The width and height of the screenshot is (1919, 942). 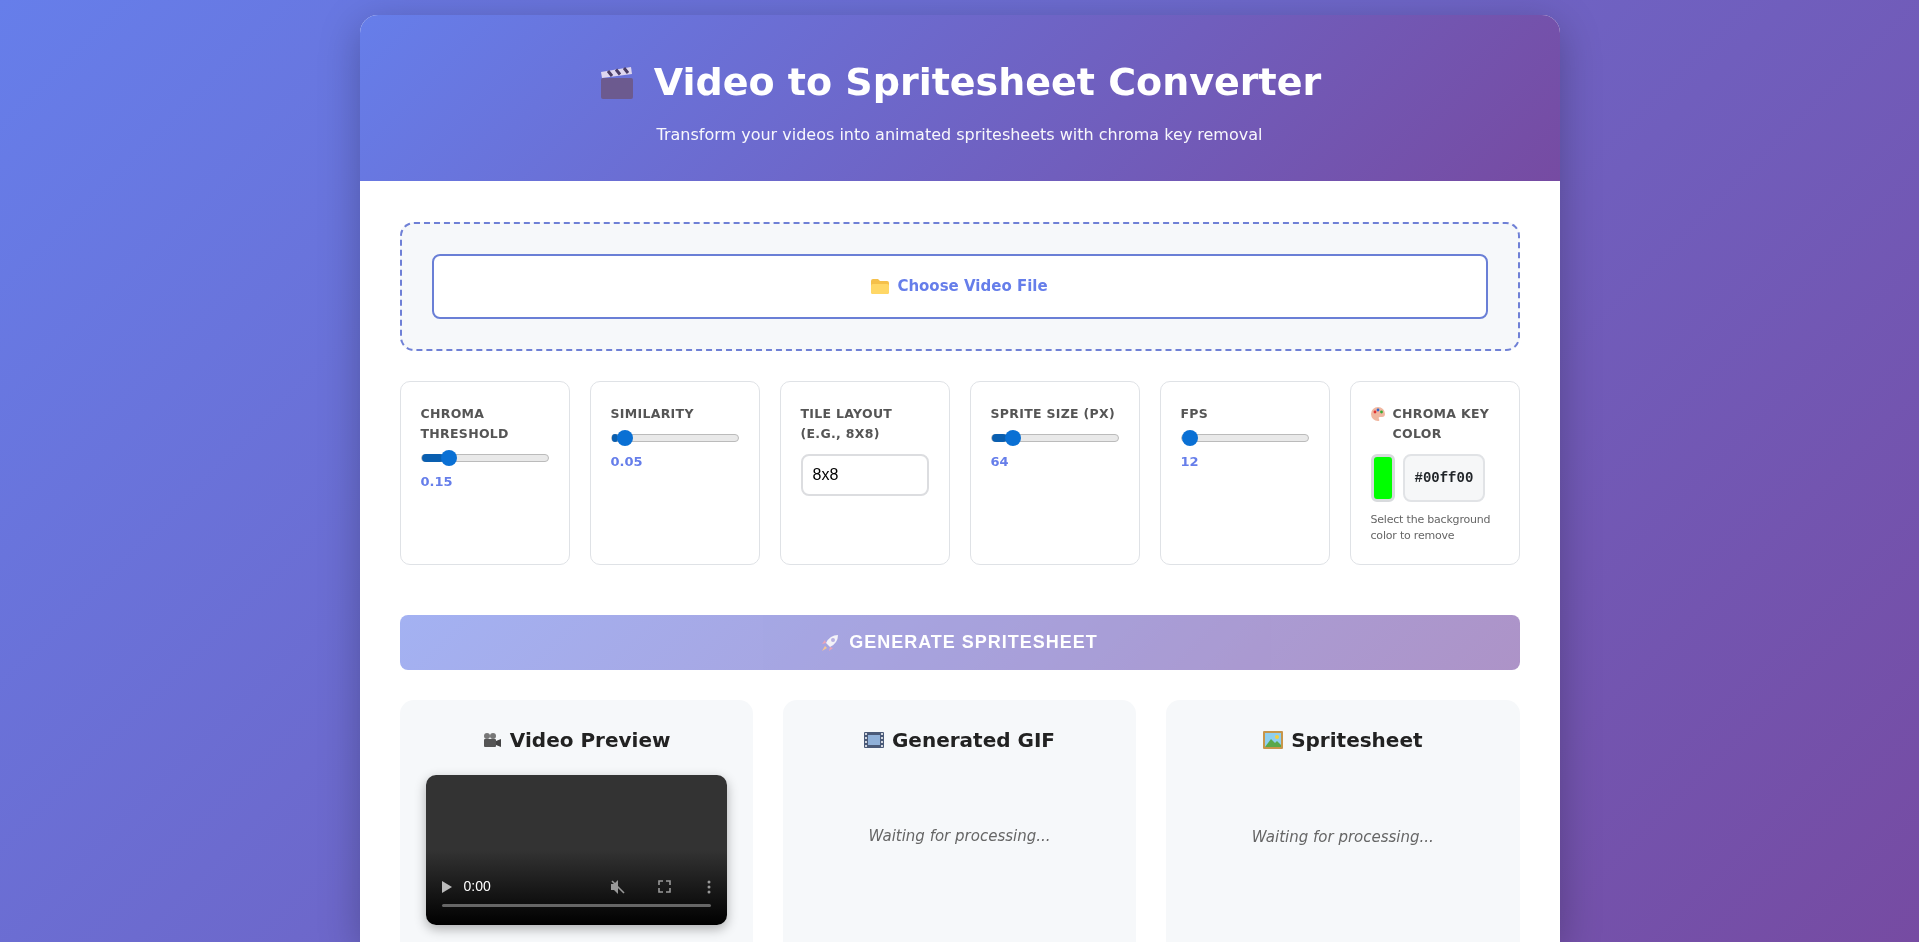 What do you see at coordinates (652, 414) in the screenshot?
I see `setting-label: SIMILARITY` at bounding box center [652, 414].